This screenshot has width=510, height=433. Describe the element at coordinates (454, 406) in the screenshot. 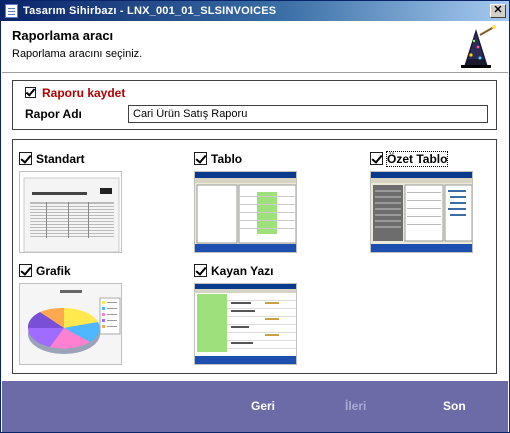

I see `finish-button: Son` at that location.